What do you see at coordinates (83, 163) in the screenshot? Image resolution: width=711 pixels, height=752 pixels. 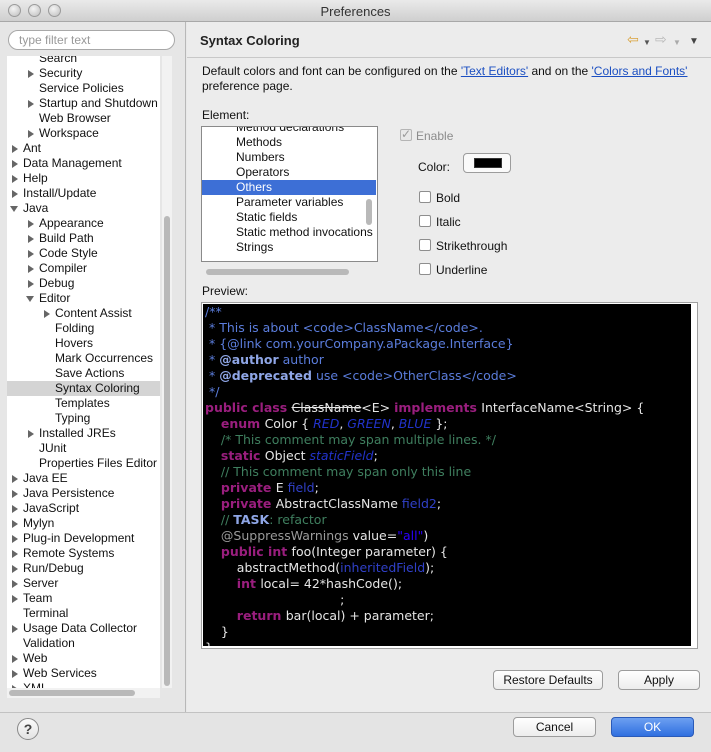 I see `tree-item: Data Management` at bounding box center [83, 163].